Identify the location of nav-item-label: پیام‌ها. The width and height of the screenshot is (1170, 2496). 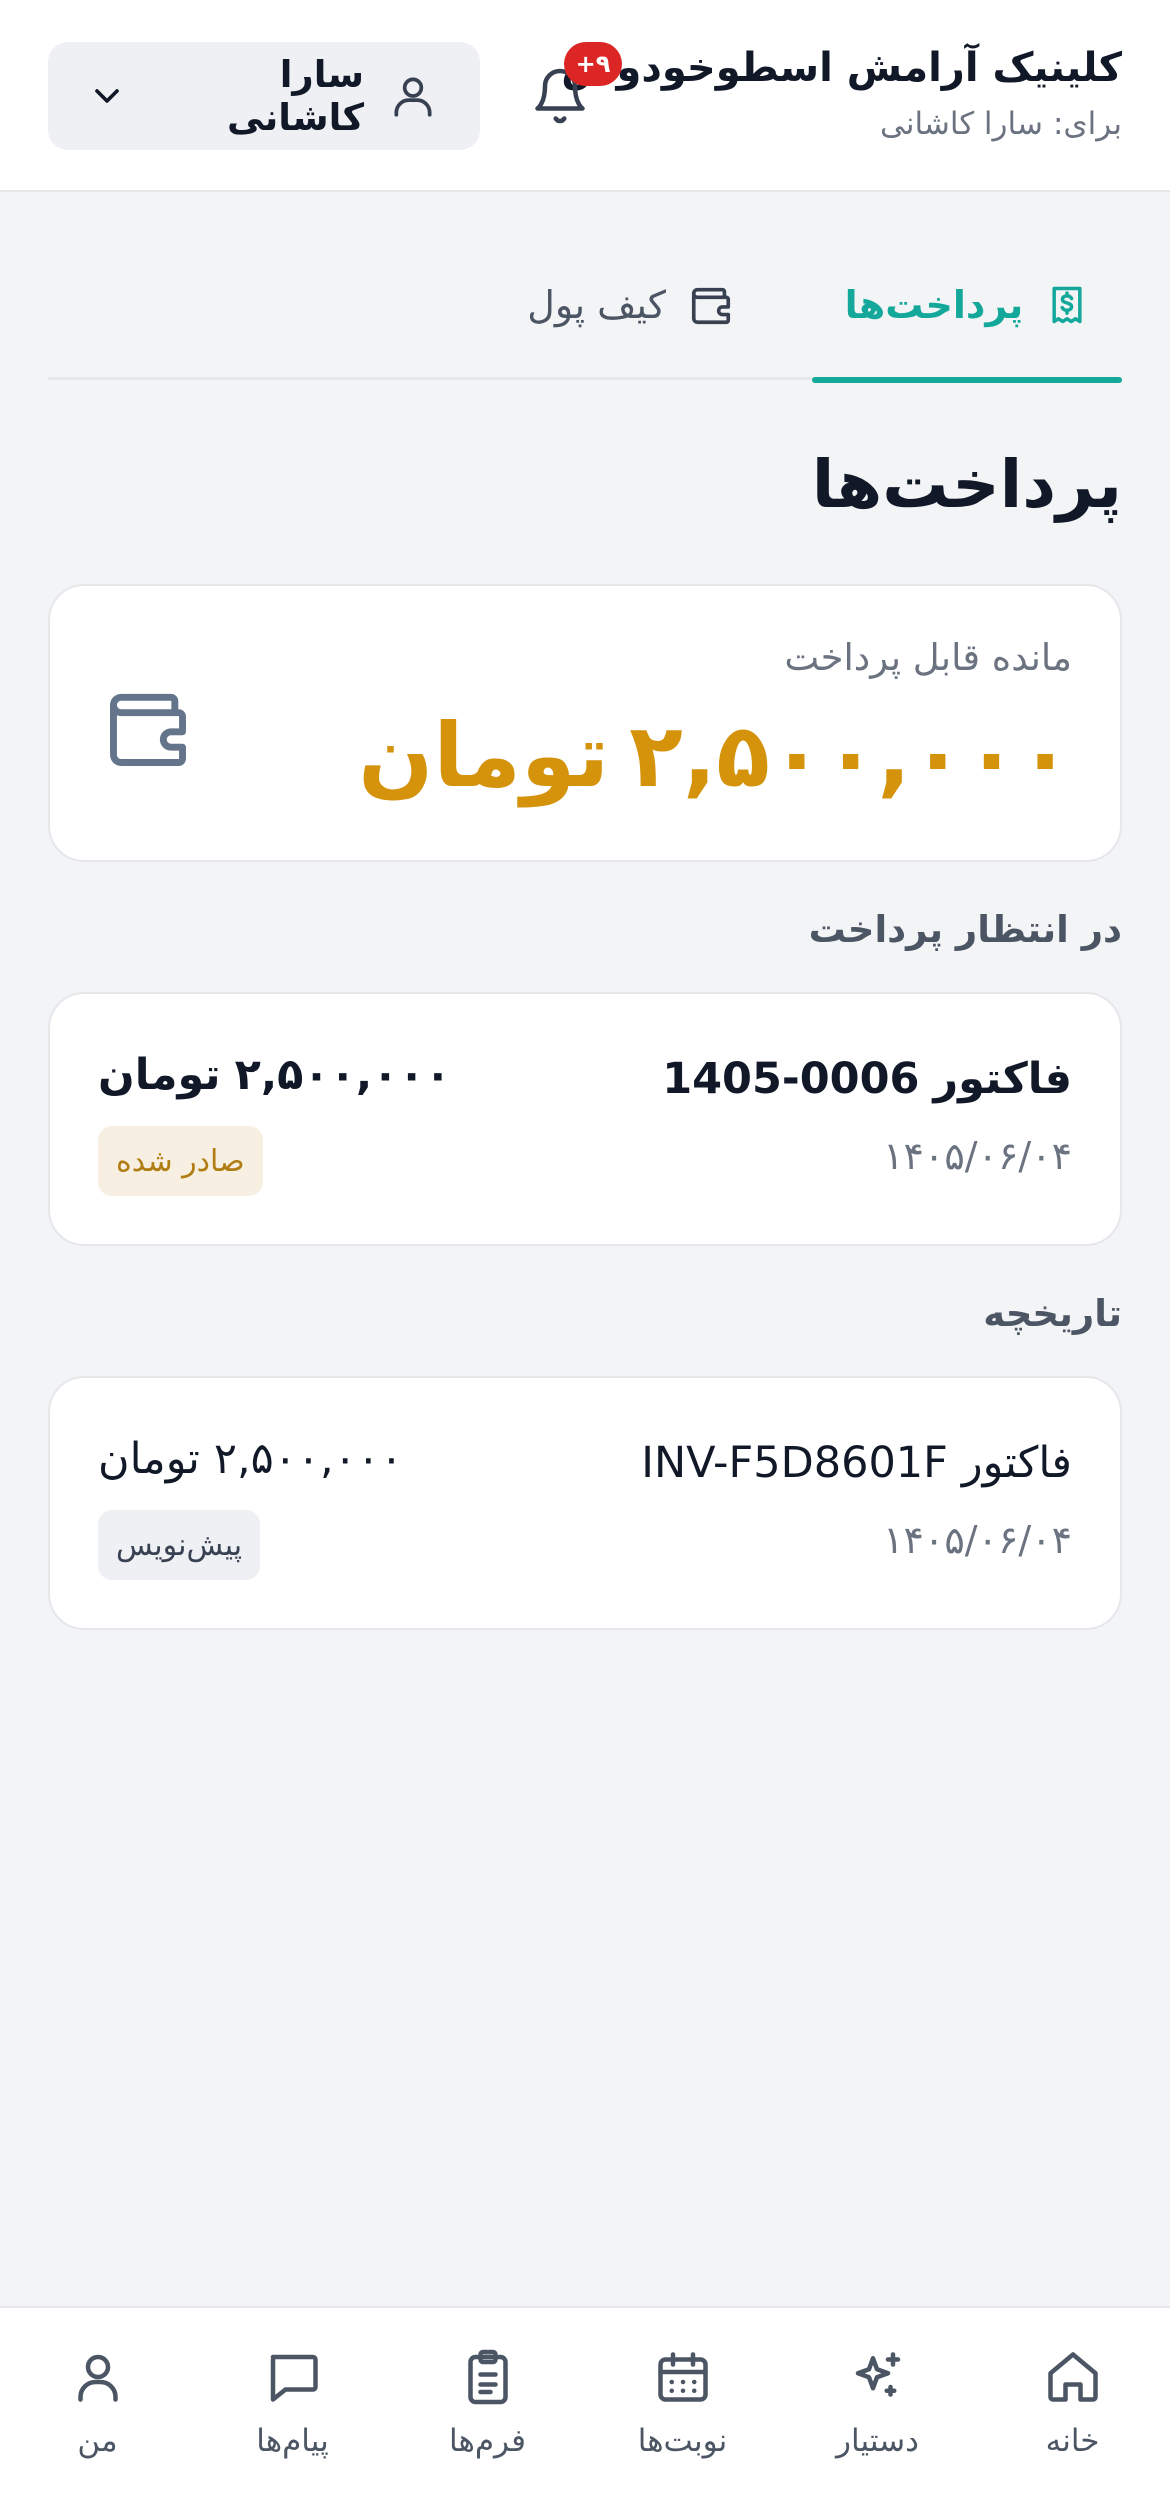
(292, 2441).